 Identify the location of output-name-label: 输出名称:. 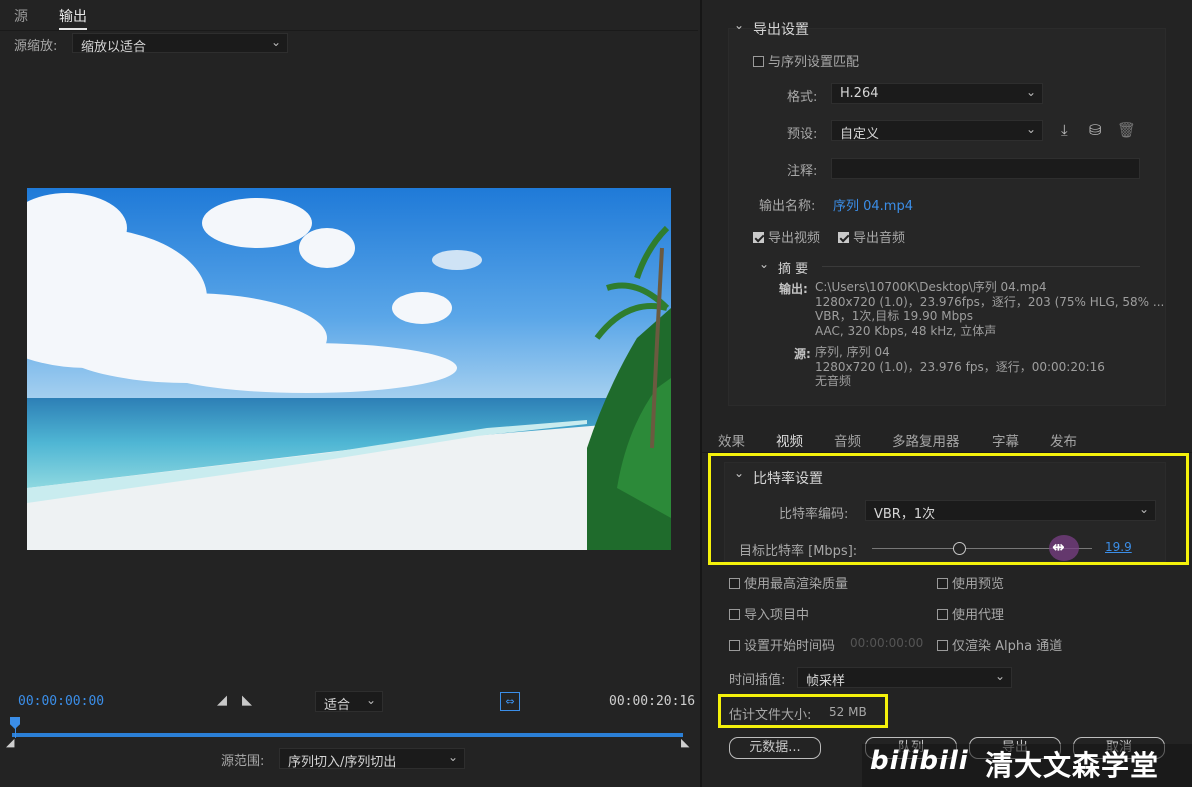
(787, 206).